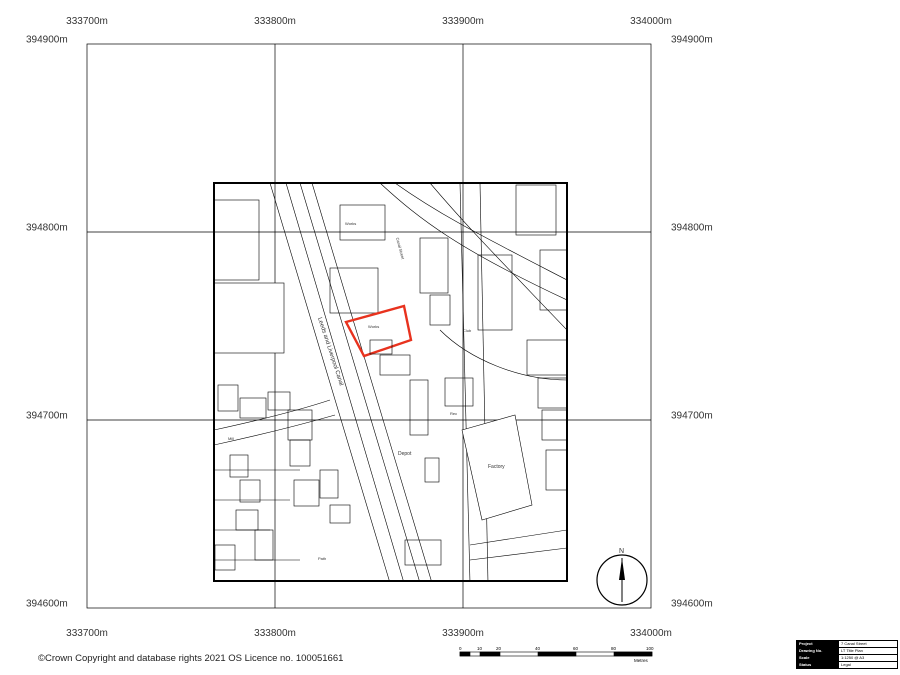  Describe the element at coordinates (460, 648) in the screenshot. I see `scale-tick-0: 0` at that location.